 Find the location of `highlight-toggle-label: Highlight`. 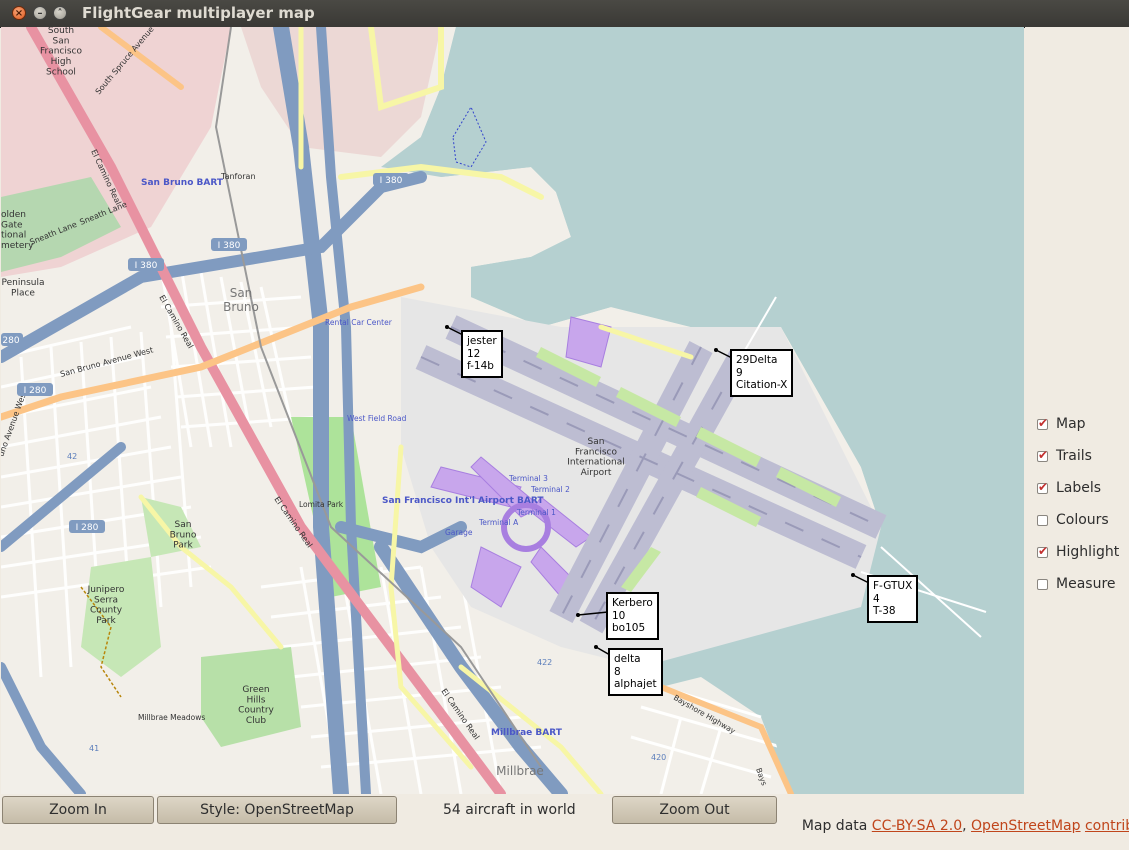

highlight-toggle-label: Highlight is located at coordinates (1088, 552).